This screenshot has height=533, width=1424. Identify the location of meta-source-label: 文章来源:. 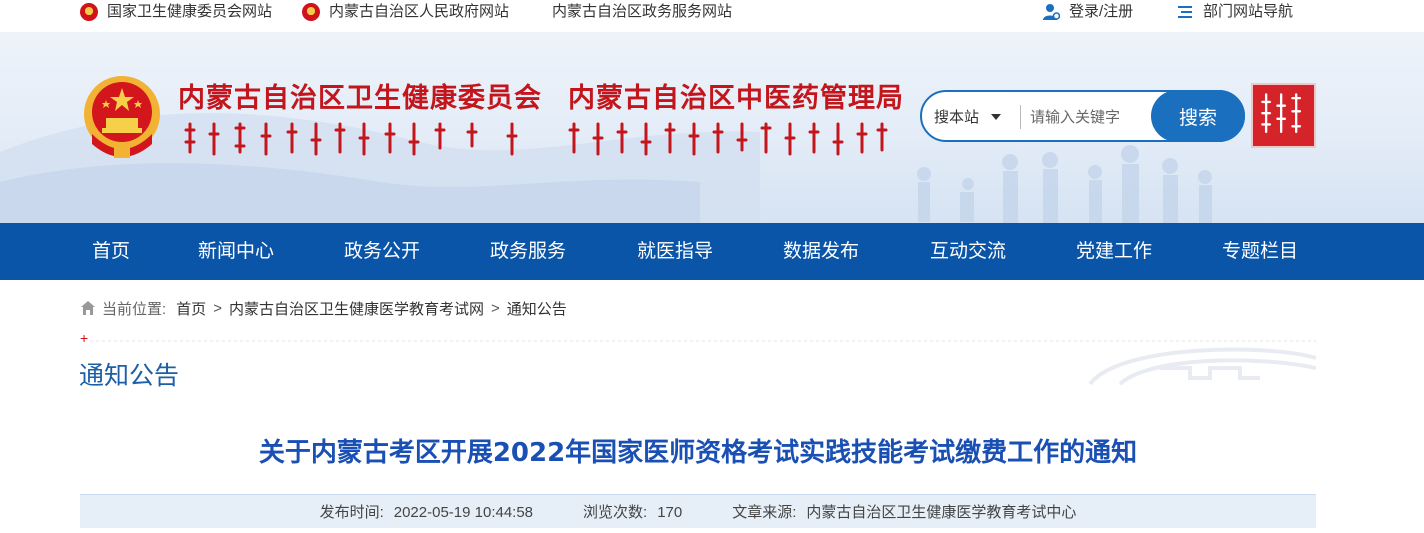
(764, 512).